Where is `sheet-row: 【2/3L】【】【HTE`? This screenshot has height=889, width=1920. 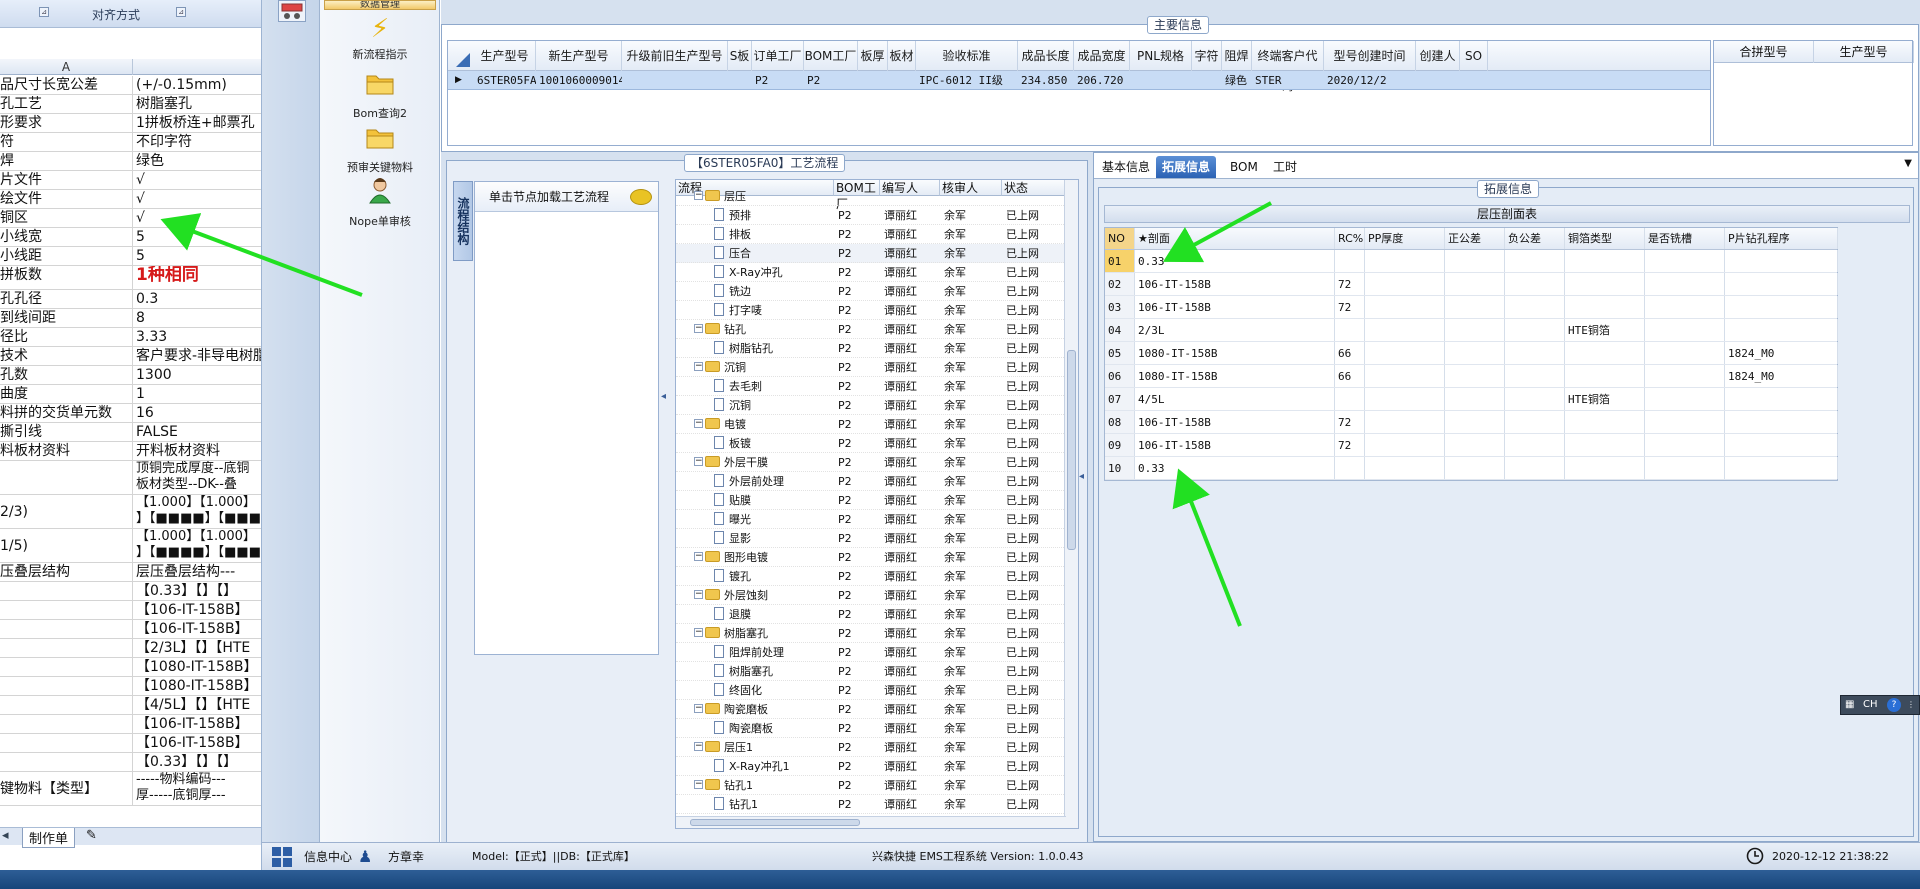
sheet-row: 【2/3L】【】【HTE is located at coordinates (130, 648).